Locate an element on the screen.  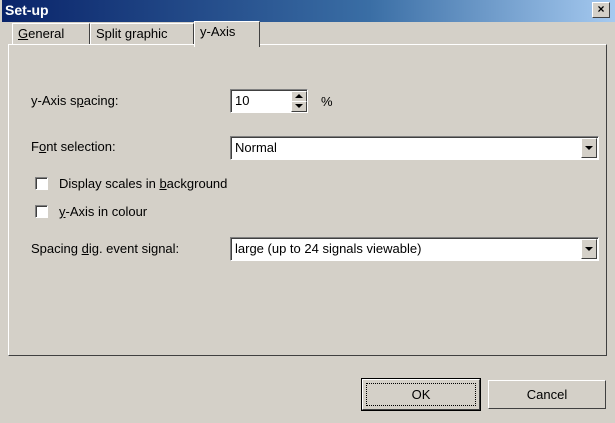
cancel-button: Cancel is located at coordinates (547, 394).